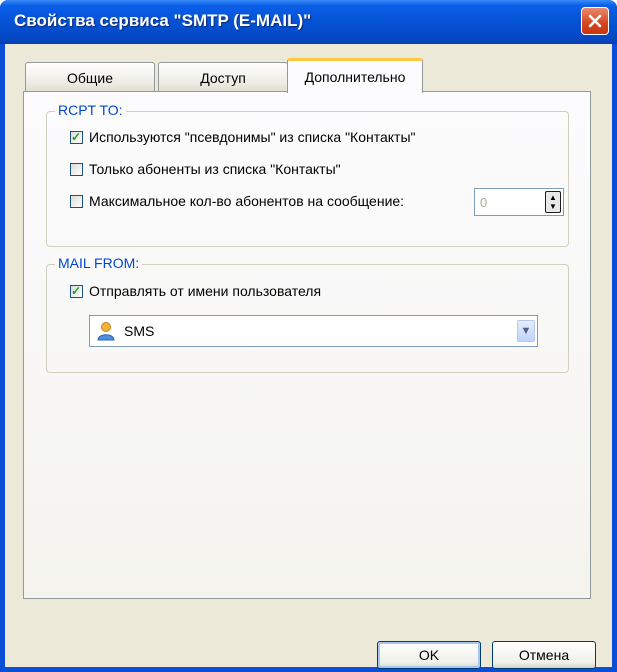  Describe the element at coordinates (76, 201) in the screenshot. I see `max-recipients-checkbox` at that location.